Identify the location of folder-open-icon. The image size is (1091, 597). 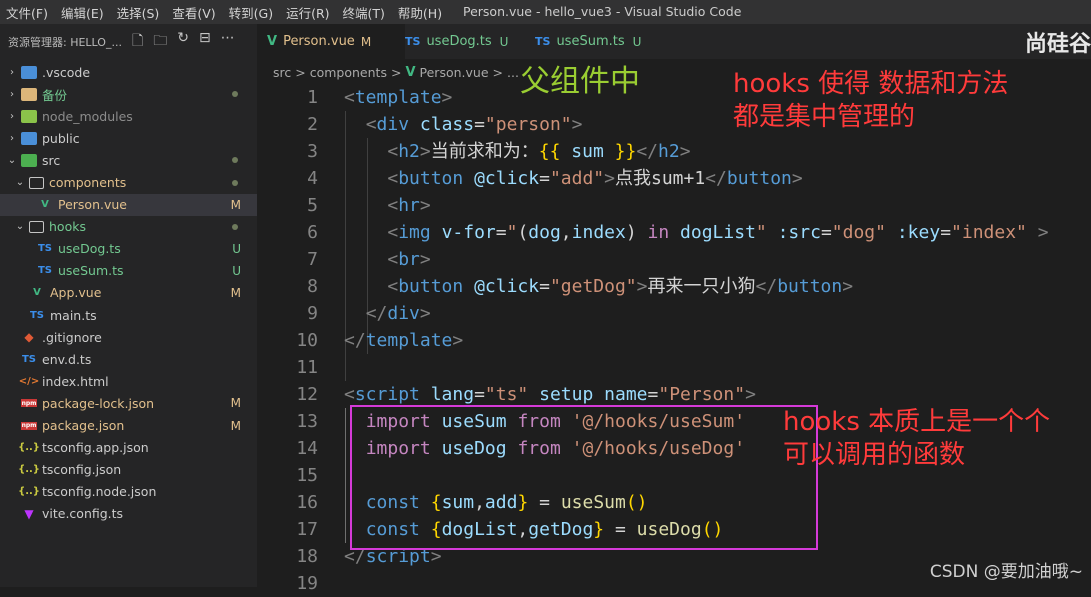
(36, 226).